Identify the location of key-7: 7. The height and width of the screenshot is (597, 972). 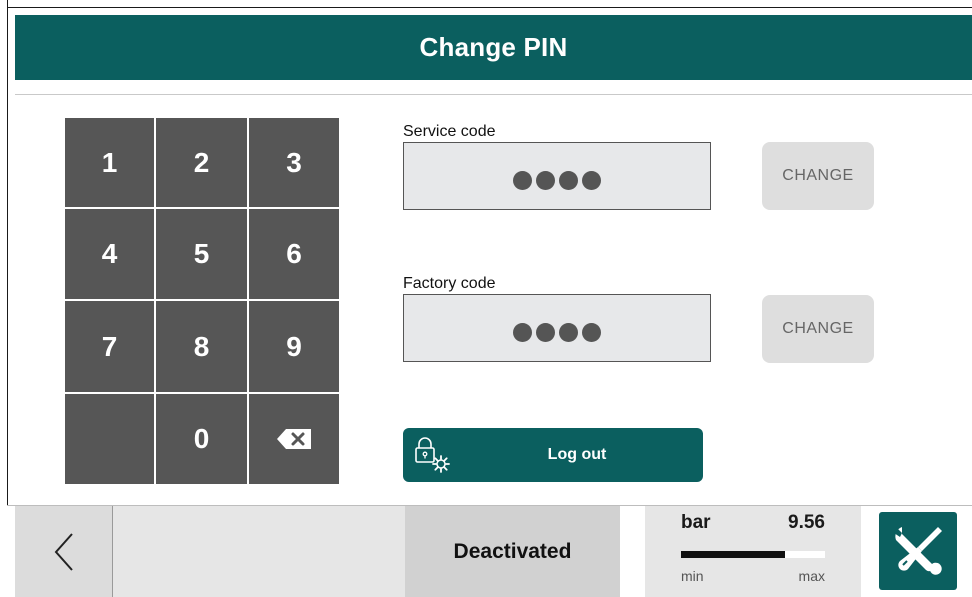
(109, 346).